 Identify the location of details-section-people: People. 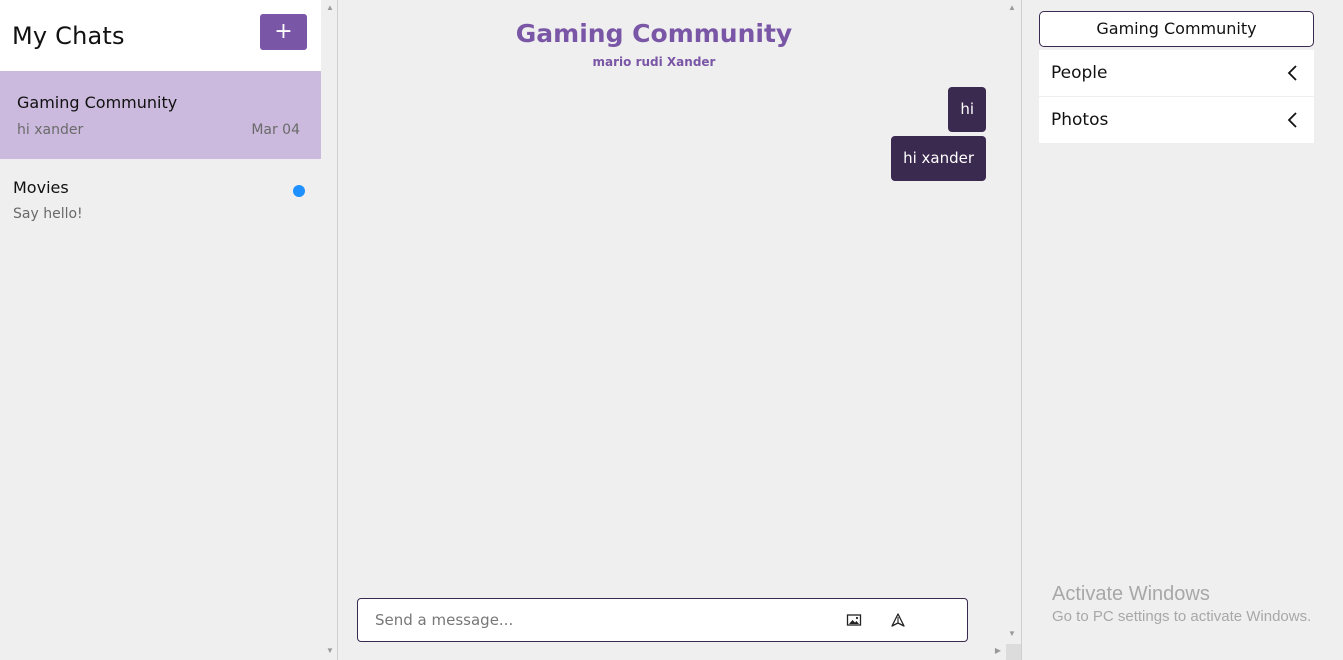
(1176, 73).